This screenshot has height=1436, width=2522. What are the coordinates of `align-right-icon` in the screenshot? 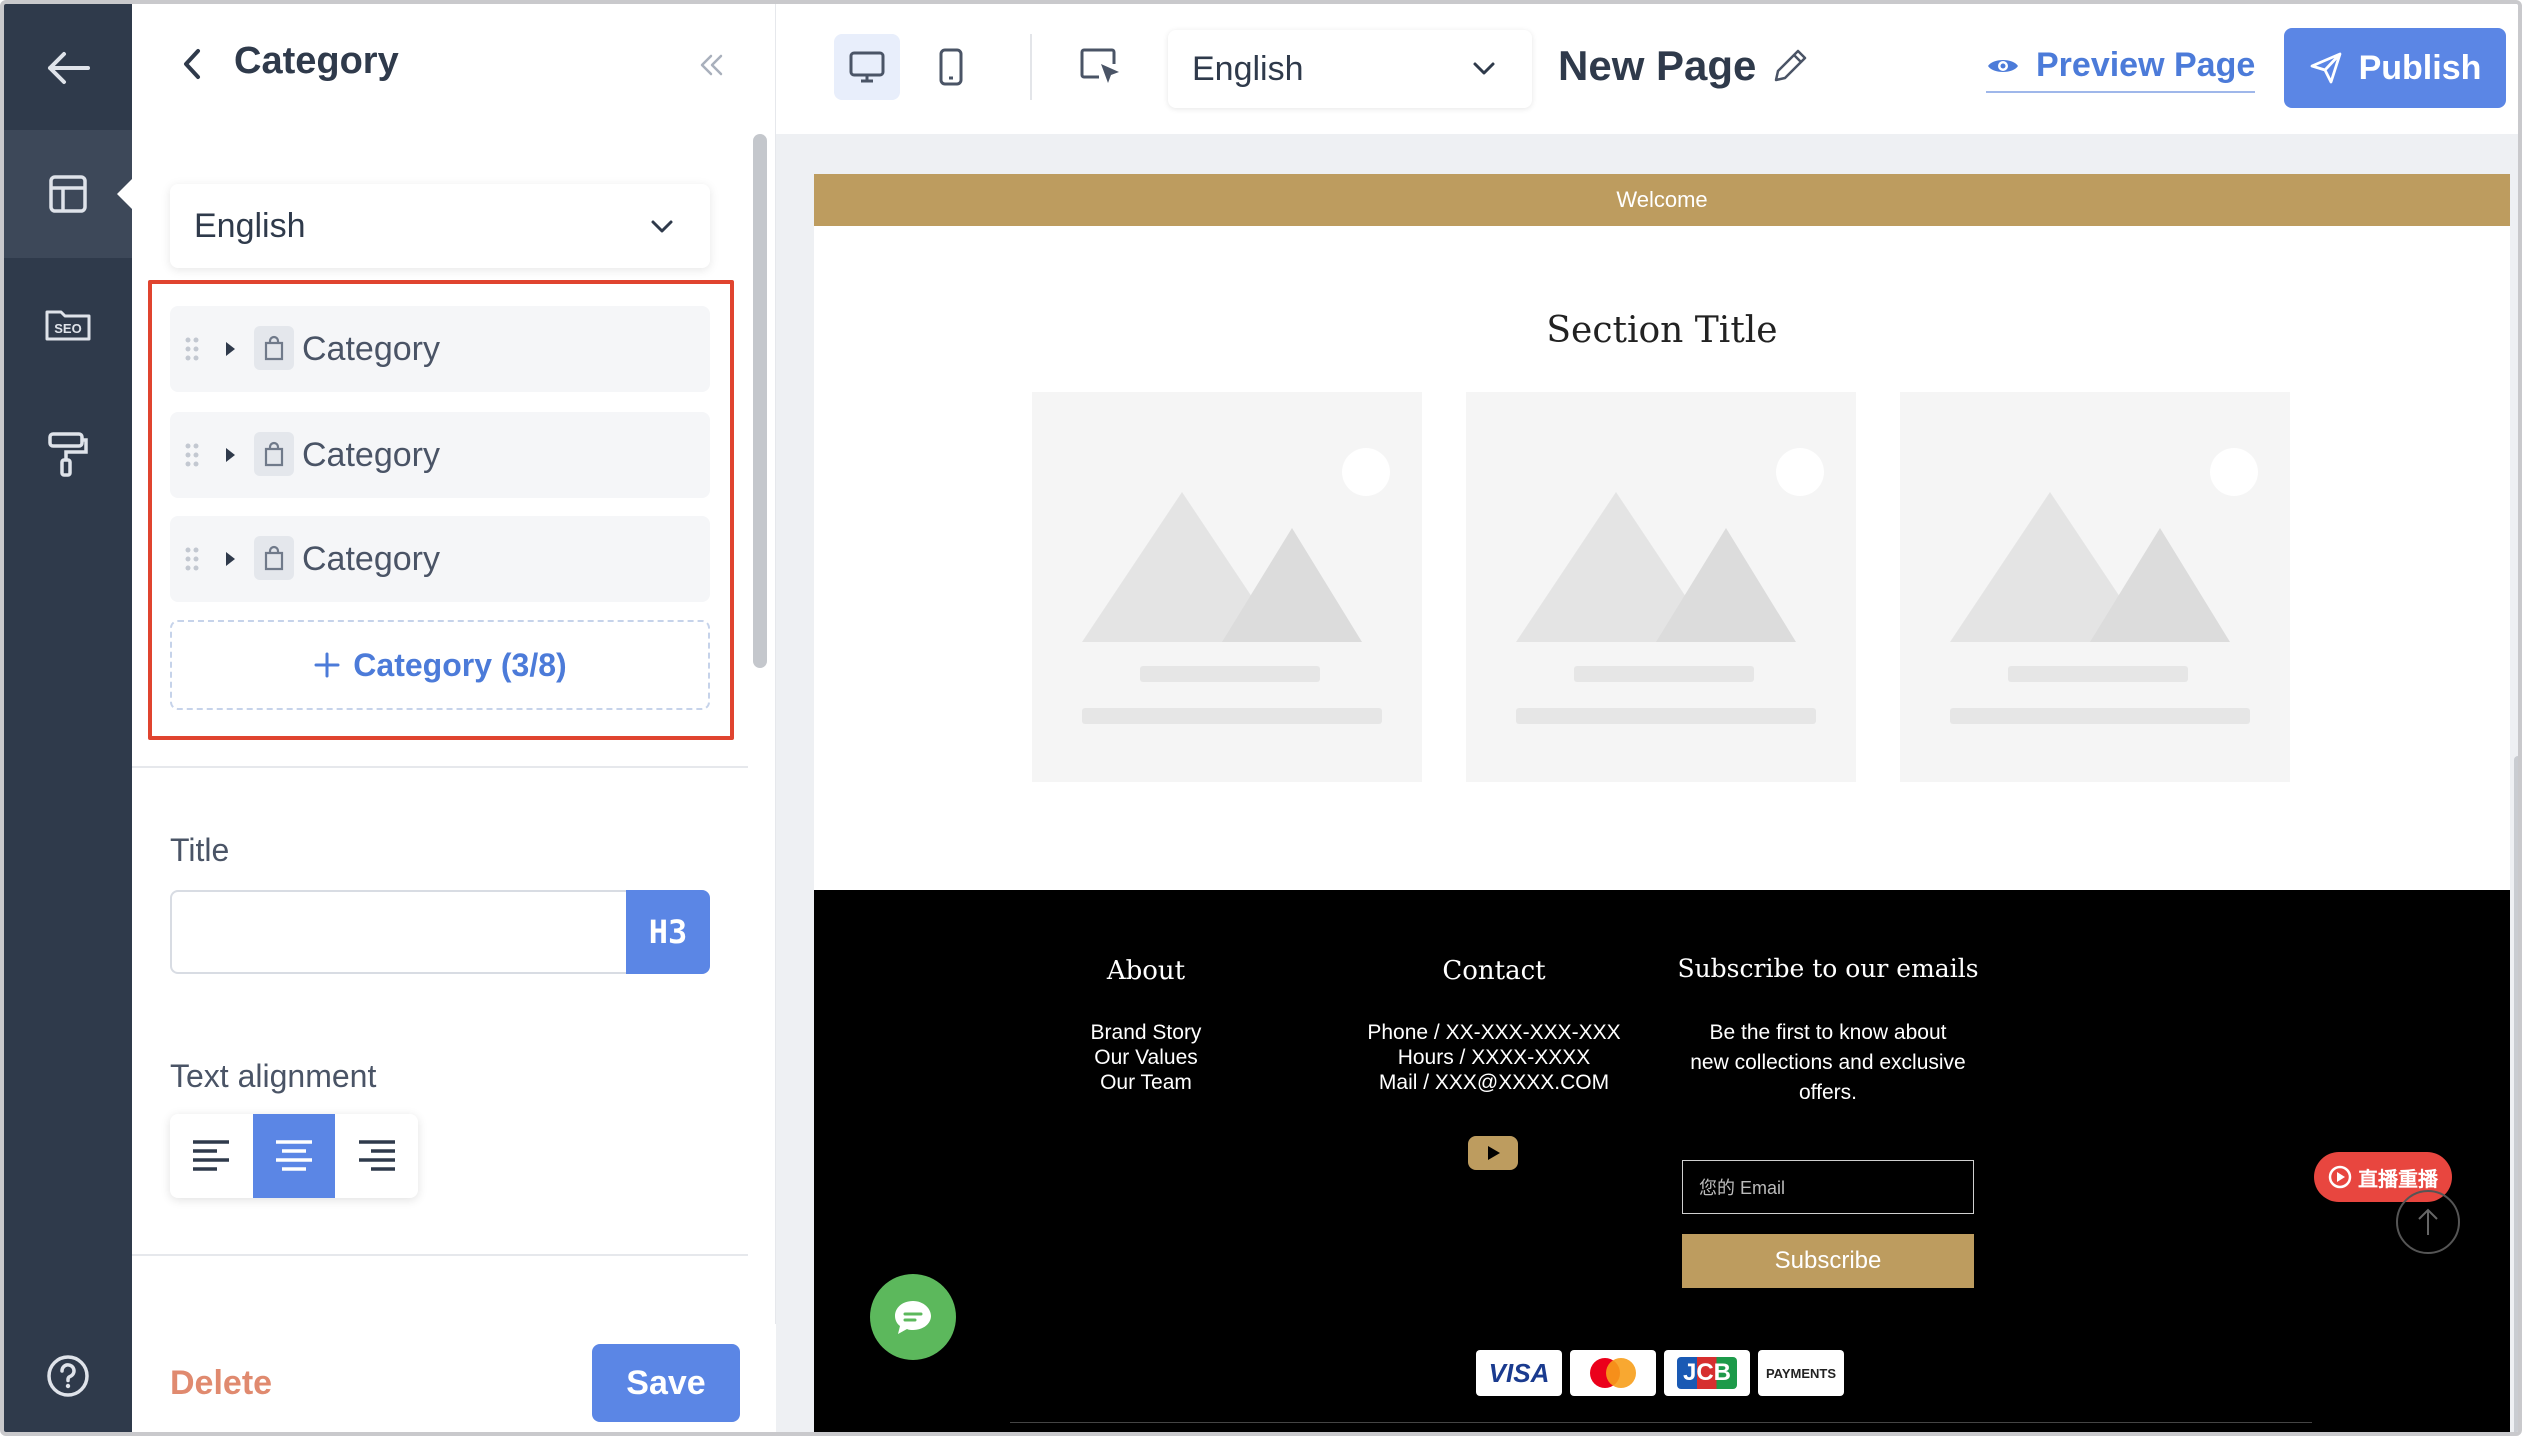 It's located at (376, 1155).